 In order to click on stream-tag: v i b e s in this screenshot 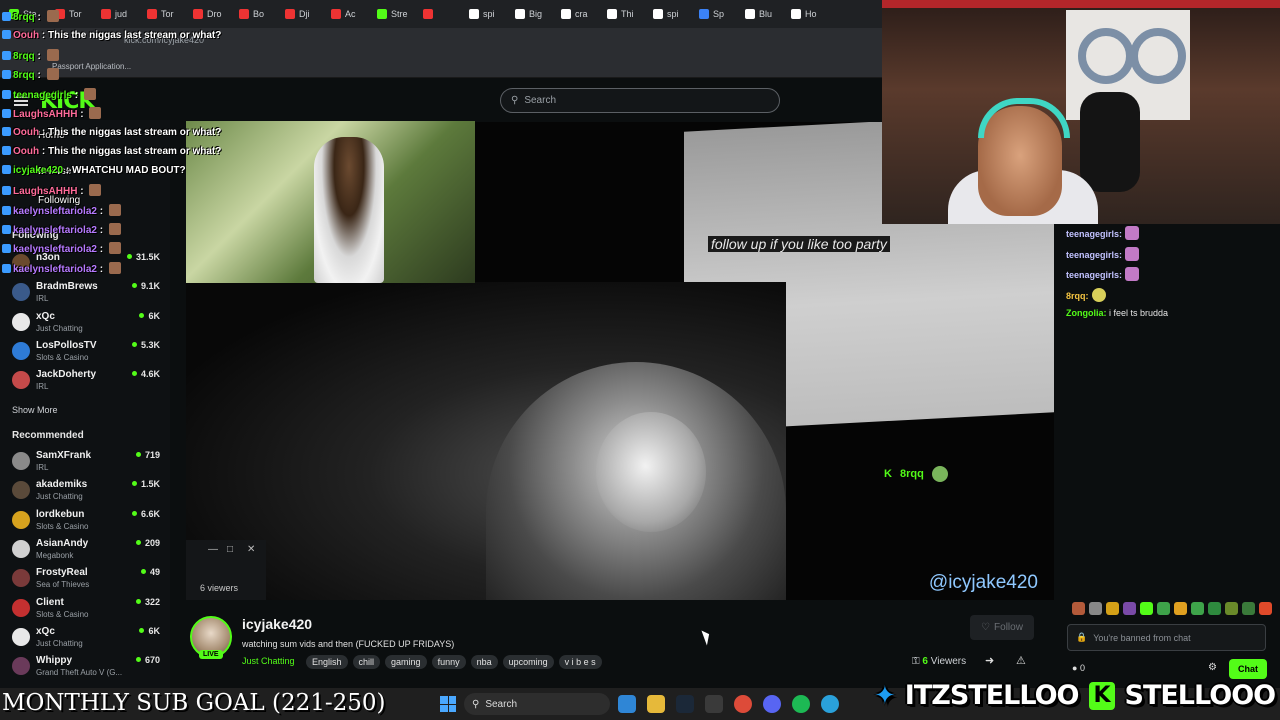, I will do `click(580, 662)`.